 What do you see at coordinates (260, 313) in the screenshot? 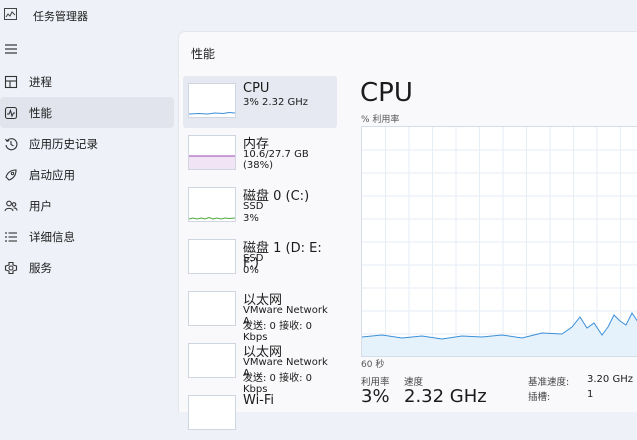
I see `resource-card-ethernet-1: 以太网 VMware Network A... 发送: 0 接收: 0 Kbps` at bounding box center [260, 313].